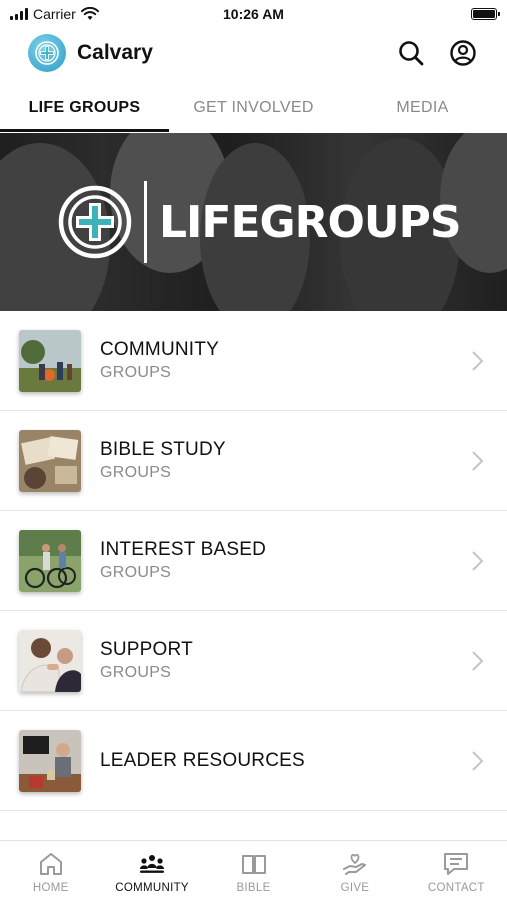 This screenshot has width=507, height=900. Describe the element at coordinates (355, 888) in the screenshot. I see `nav-label: GIVE` at that location.